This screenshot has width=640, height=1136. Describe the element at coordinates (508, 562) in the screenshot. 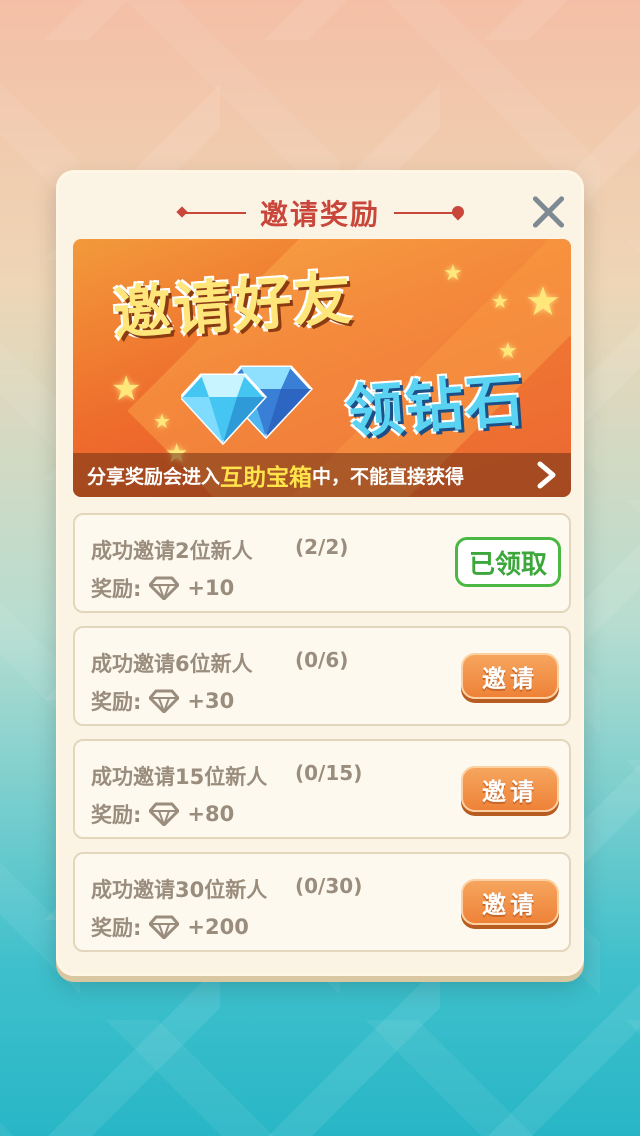

I see `claimed-badge: 已领取` at that location.